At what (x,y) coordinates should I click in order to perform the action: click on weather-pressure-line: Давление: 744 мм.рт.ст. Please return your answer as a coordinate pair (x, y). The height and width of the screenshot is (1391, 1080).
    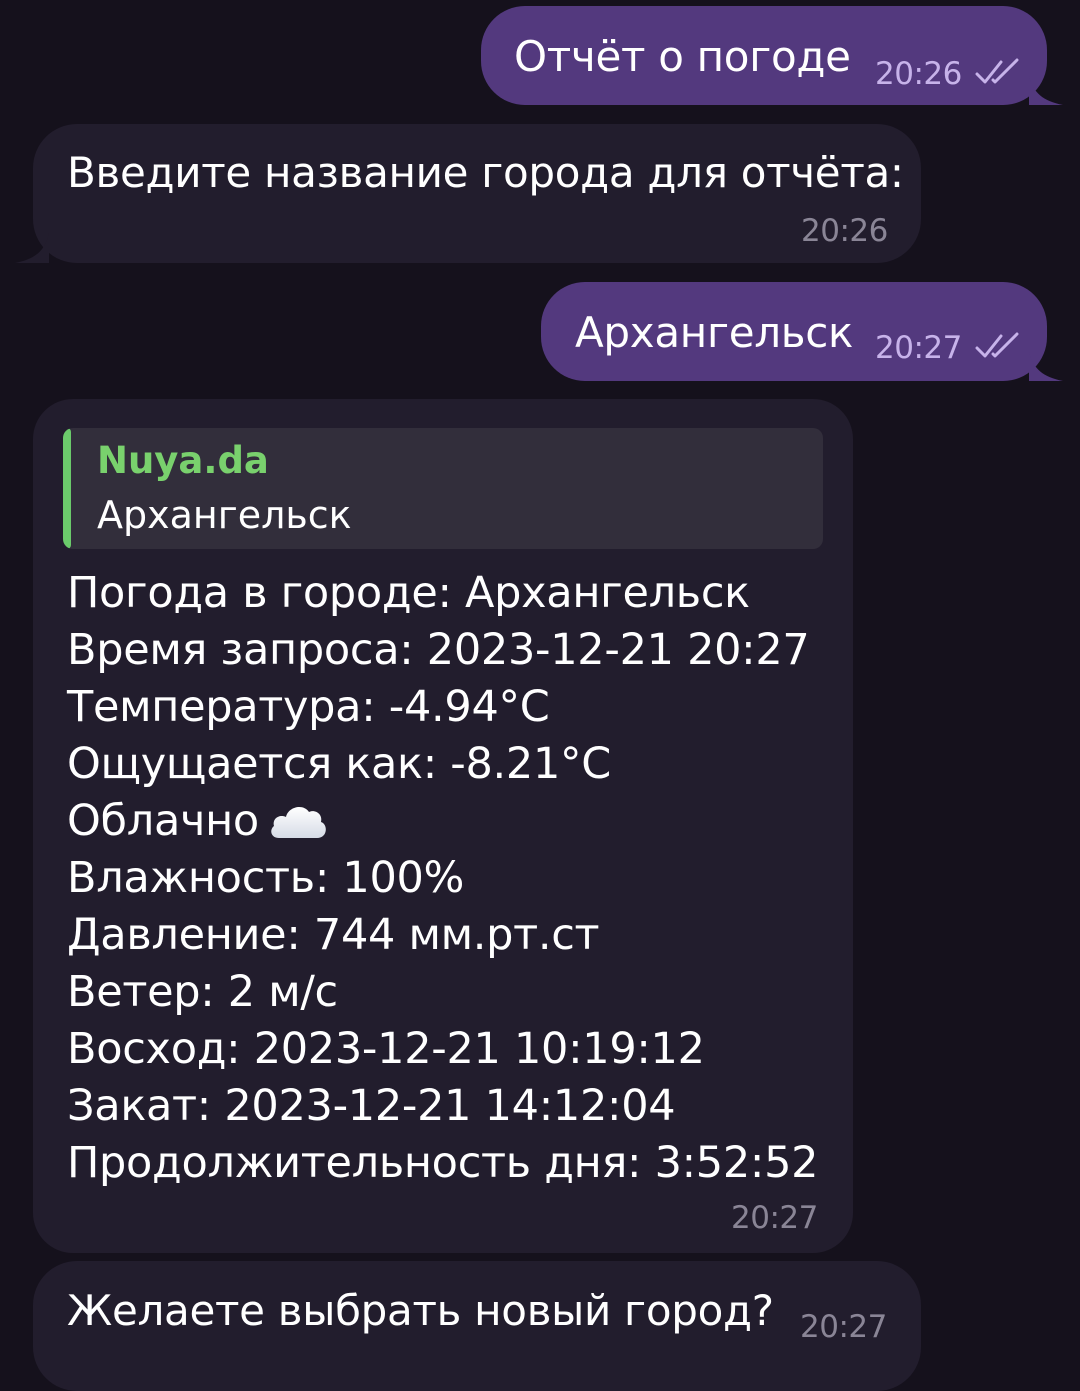
    Looking at the image, I should click on (333, 935).